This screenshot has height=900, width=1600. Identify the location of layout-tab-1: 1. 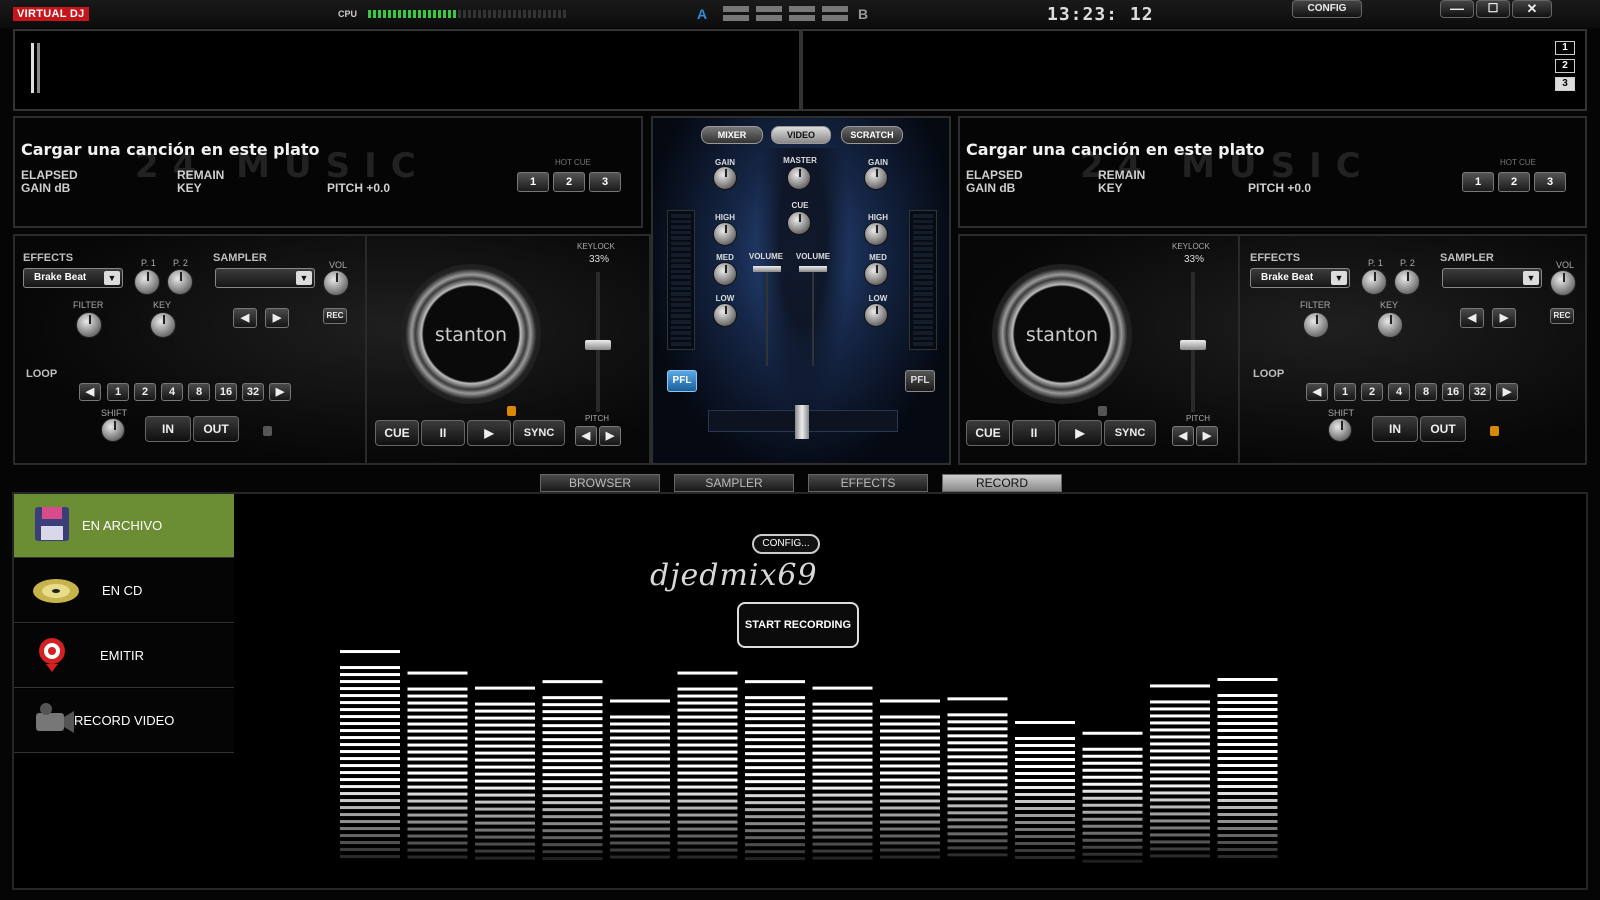
(1565, 48).